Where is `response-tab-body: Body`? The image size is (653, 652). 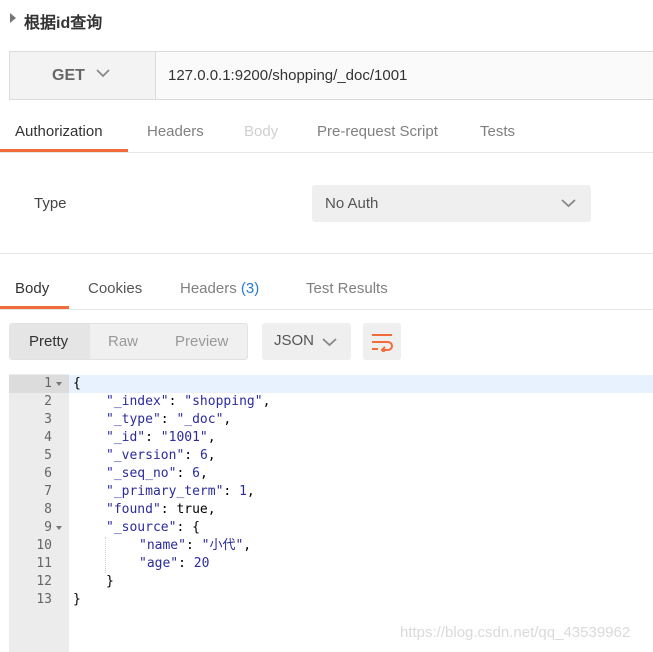
response-tab-body: Body is located at coordinates (32, 288).